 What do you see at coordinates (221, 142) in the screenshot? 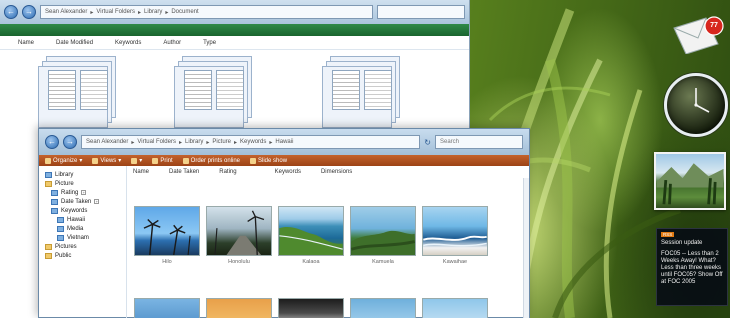
I see `breadcrumb-item: Picture` at bounding box center [221, 142].